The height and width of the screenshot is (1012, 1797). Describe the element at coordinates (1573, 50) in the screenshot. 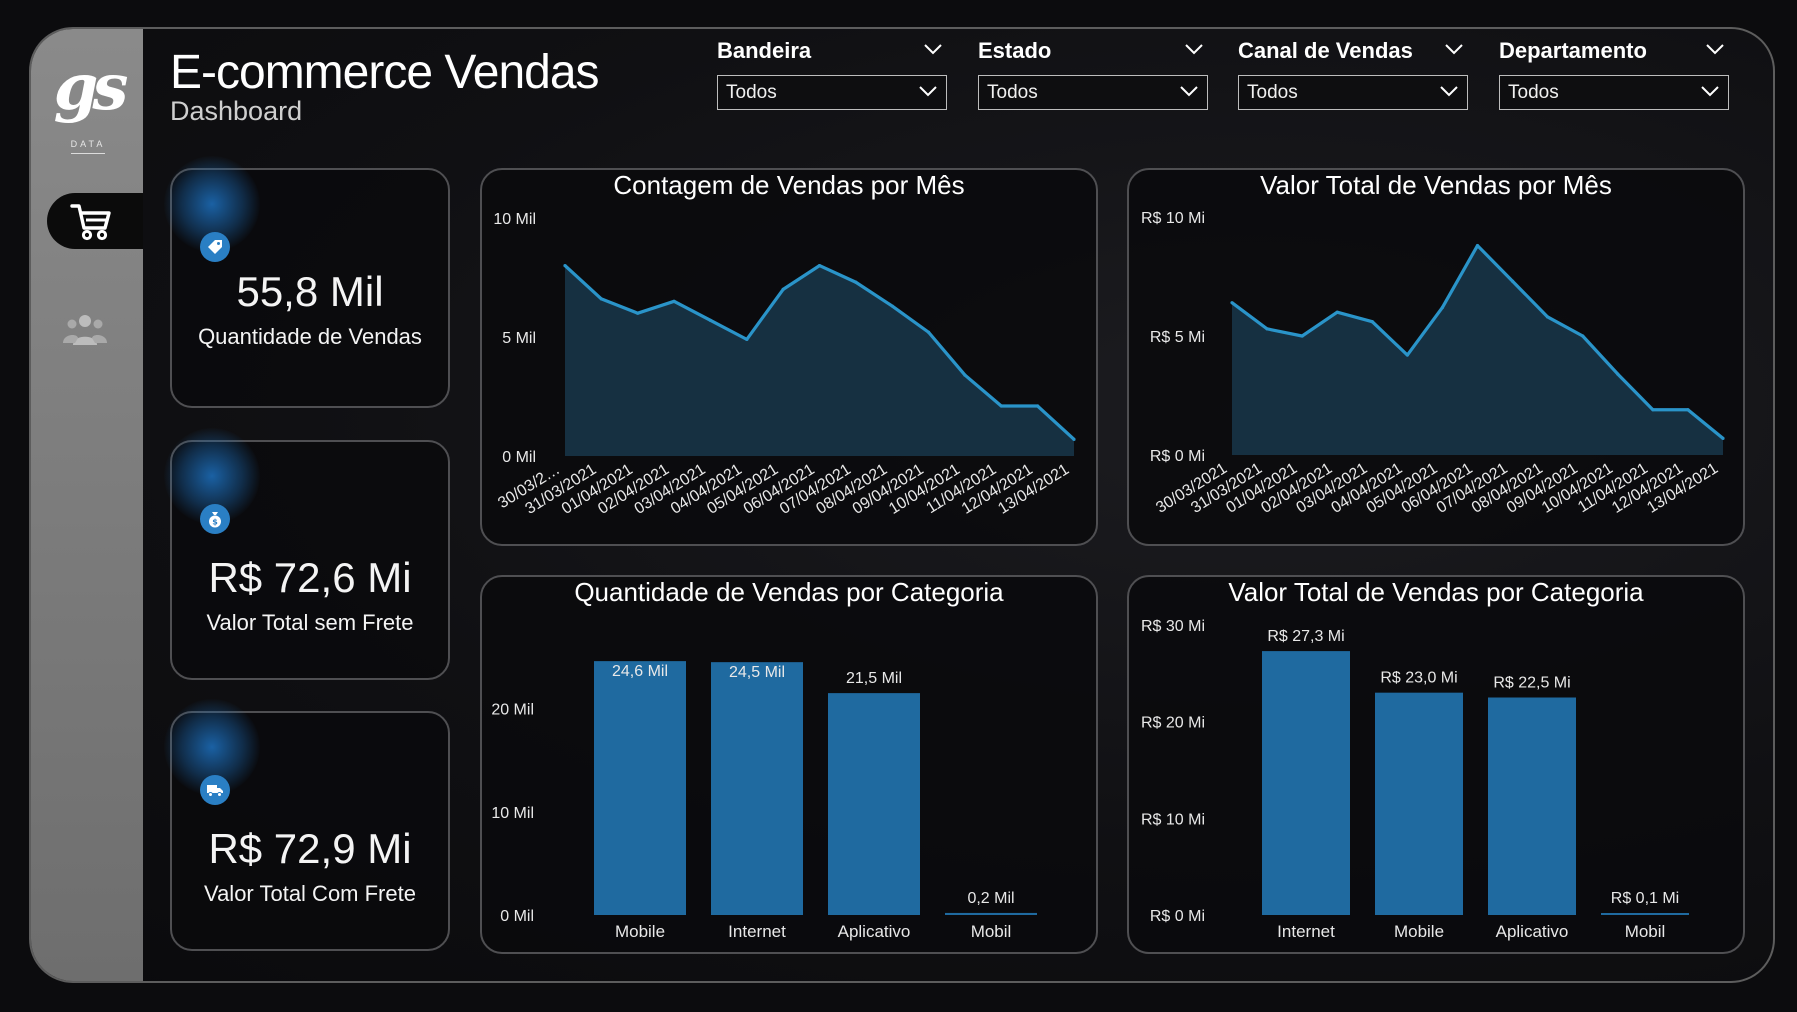

I see `filter-label: Departamento` at that location.